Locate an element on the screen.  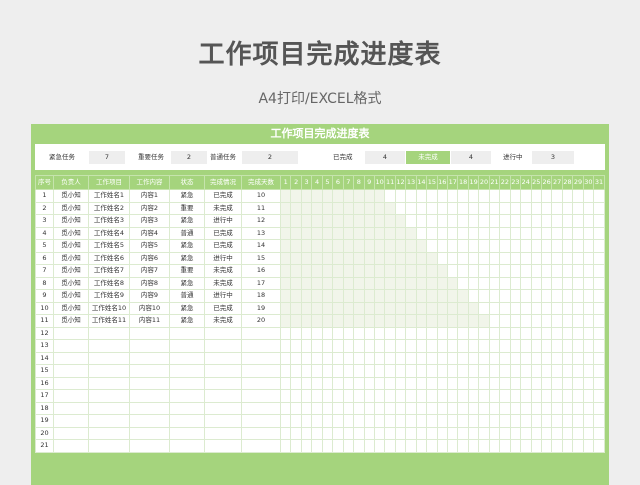
row-progress is located at coordinates (223, 408).